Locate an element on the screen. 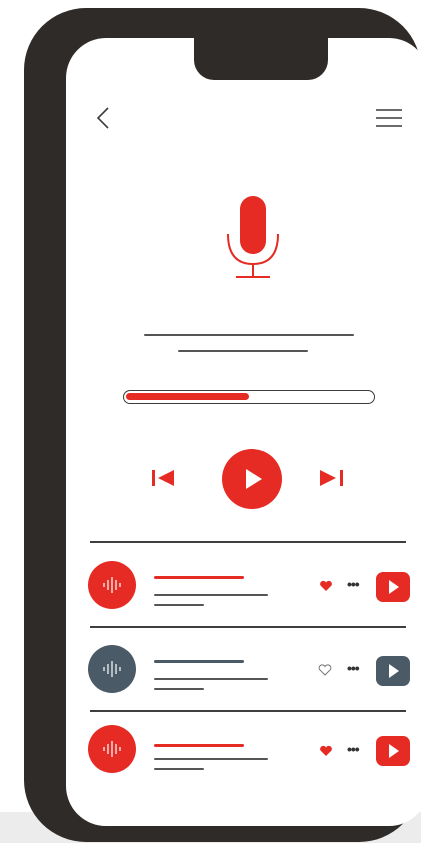  menu-button is located at coordinates (389, 118).